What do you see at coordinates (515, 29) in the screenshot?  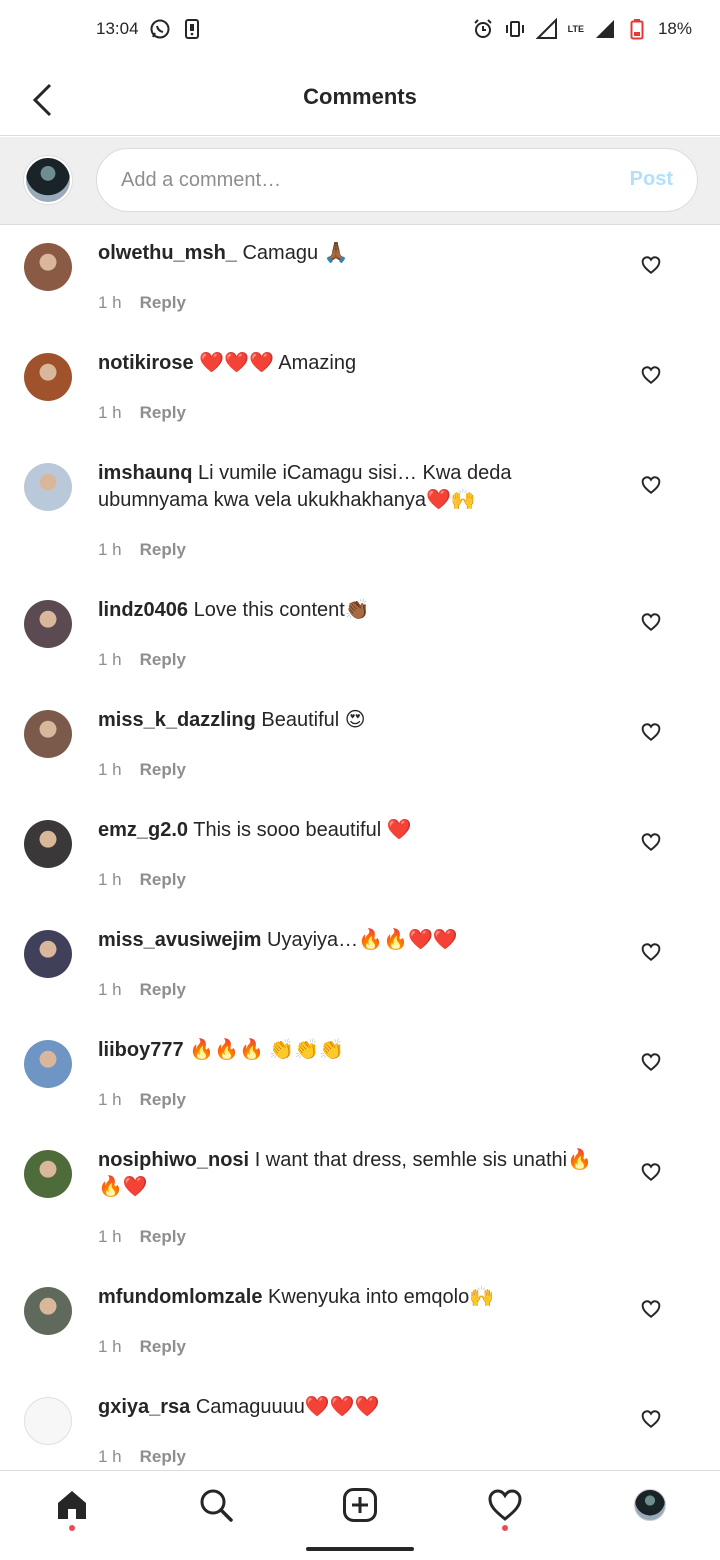 I see `vibrate-icon` at bounding box center [515, 29].